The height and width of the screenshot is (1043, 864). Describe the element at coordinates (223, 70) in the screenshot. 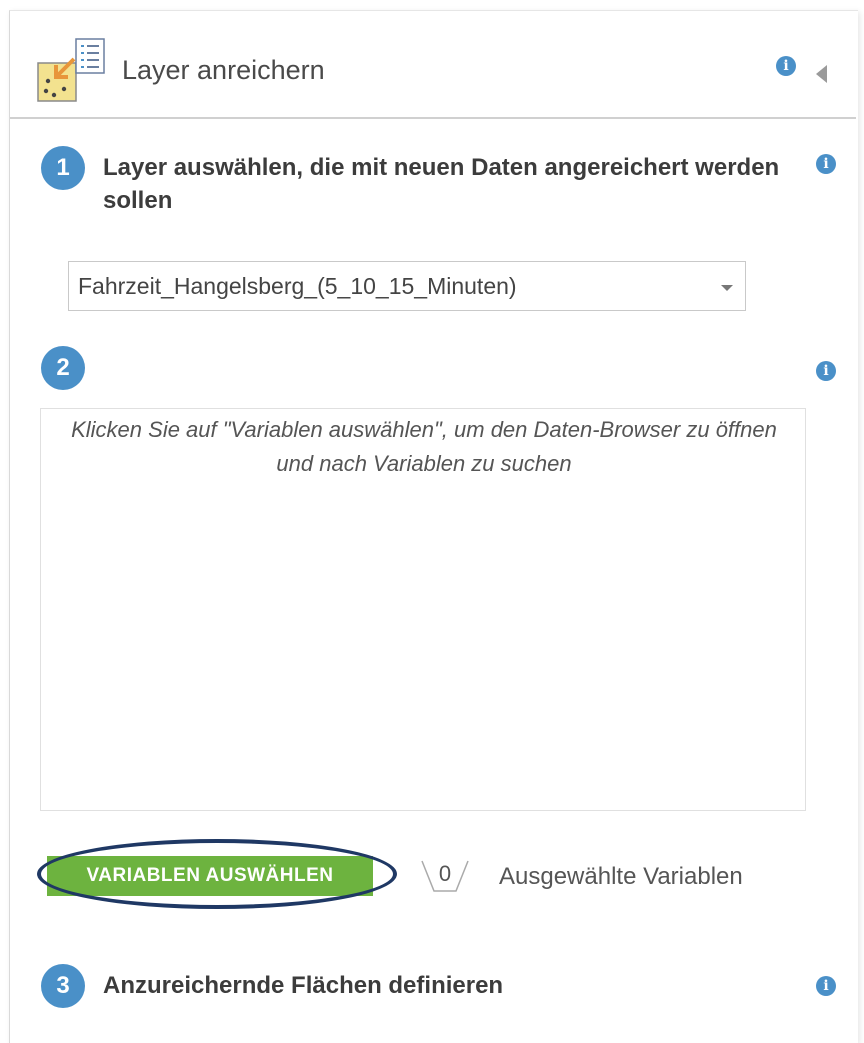

I see `panel-title: Layer anreichern` at that location.